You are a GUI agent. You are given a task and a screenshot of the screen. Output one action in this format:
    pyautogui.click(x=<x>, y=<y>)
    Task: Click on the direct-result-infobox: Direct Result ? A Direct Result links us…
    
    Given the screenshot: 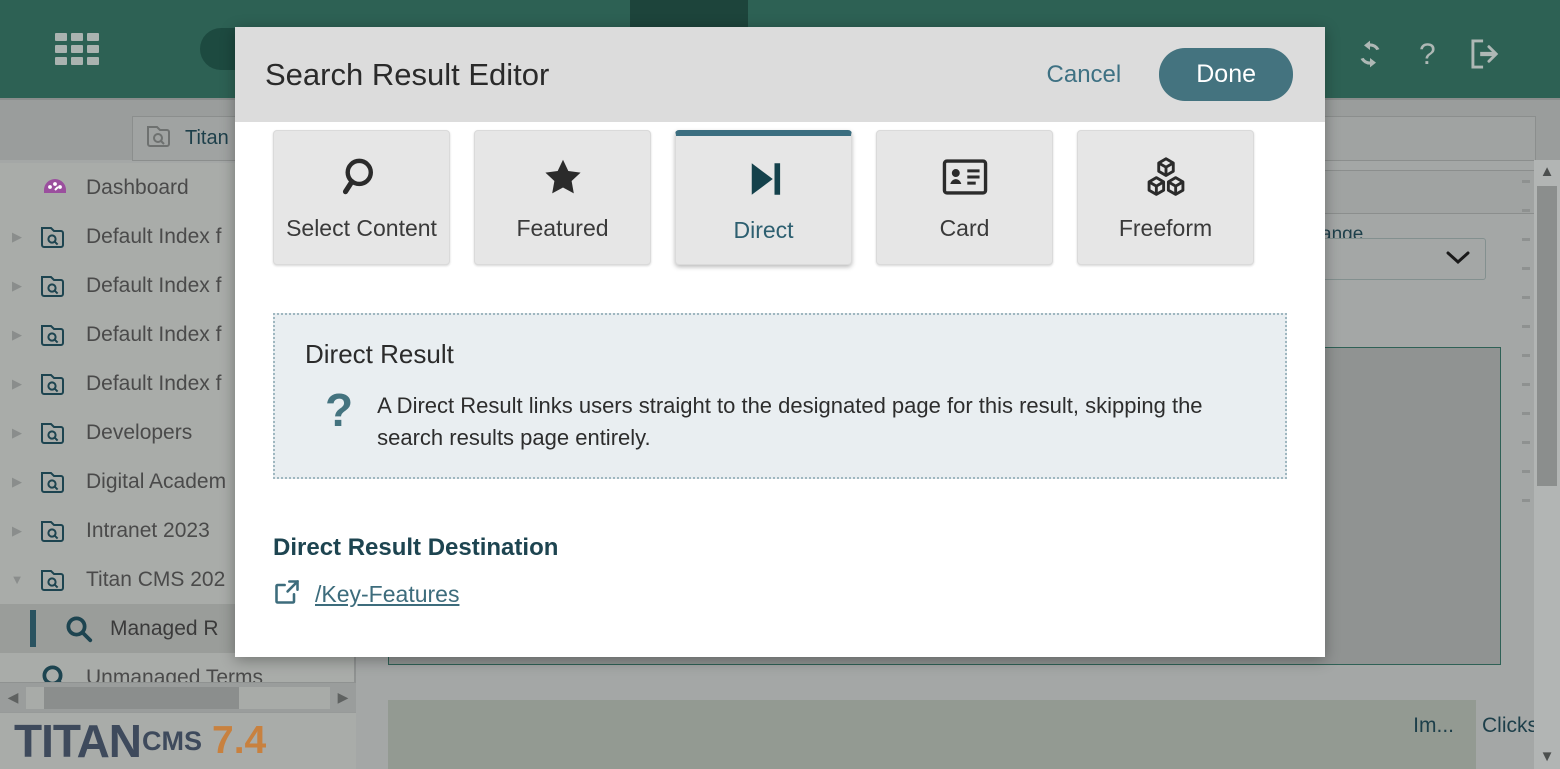 What is the action you would take?
    pyautogui.click(x=780, y=396)
    